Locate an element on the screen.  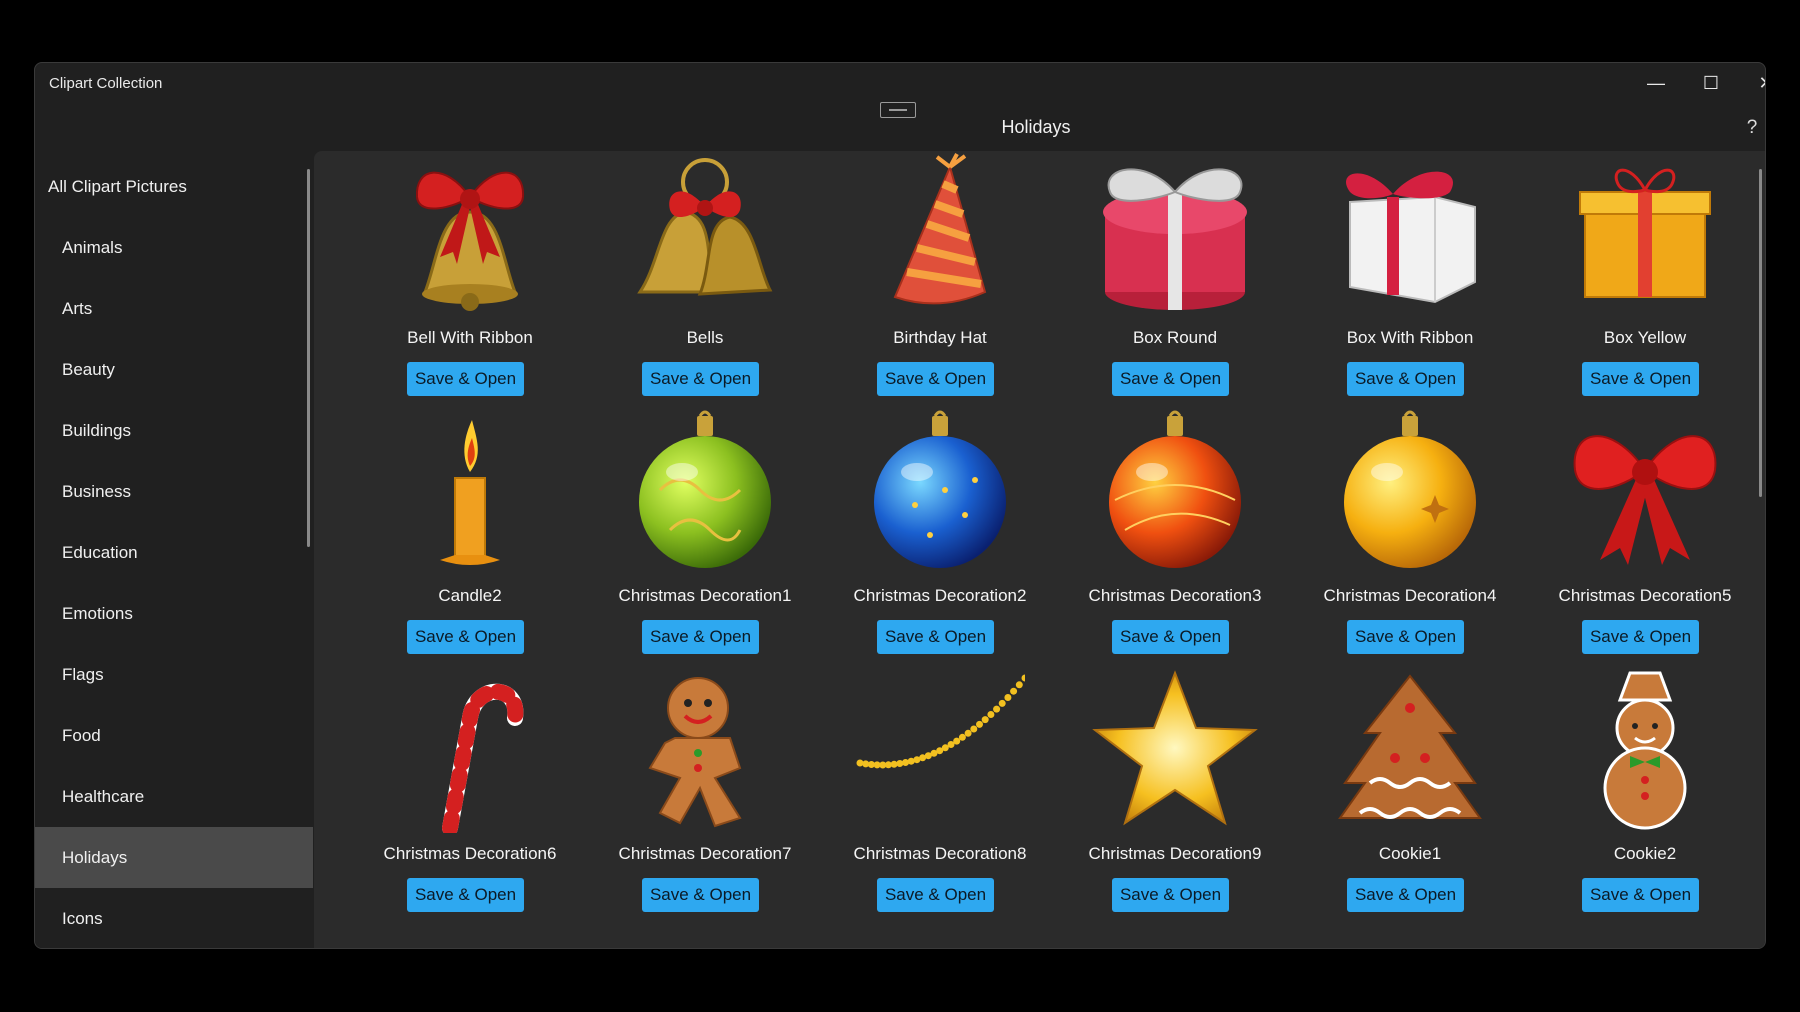
tree-cookie-icon is located at coordinates (1410, 750).